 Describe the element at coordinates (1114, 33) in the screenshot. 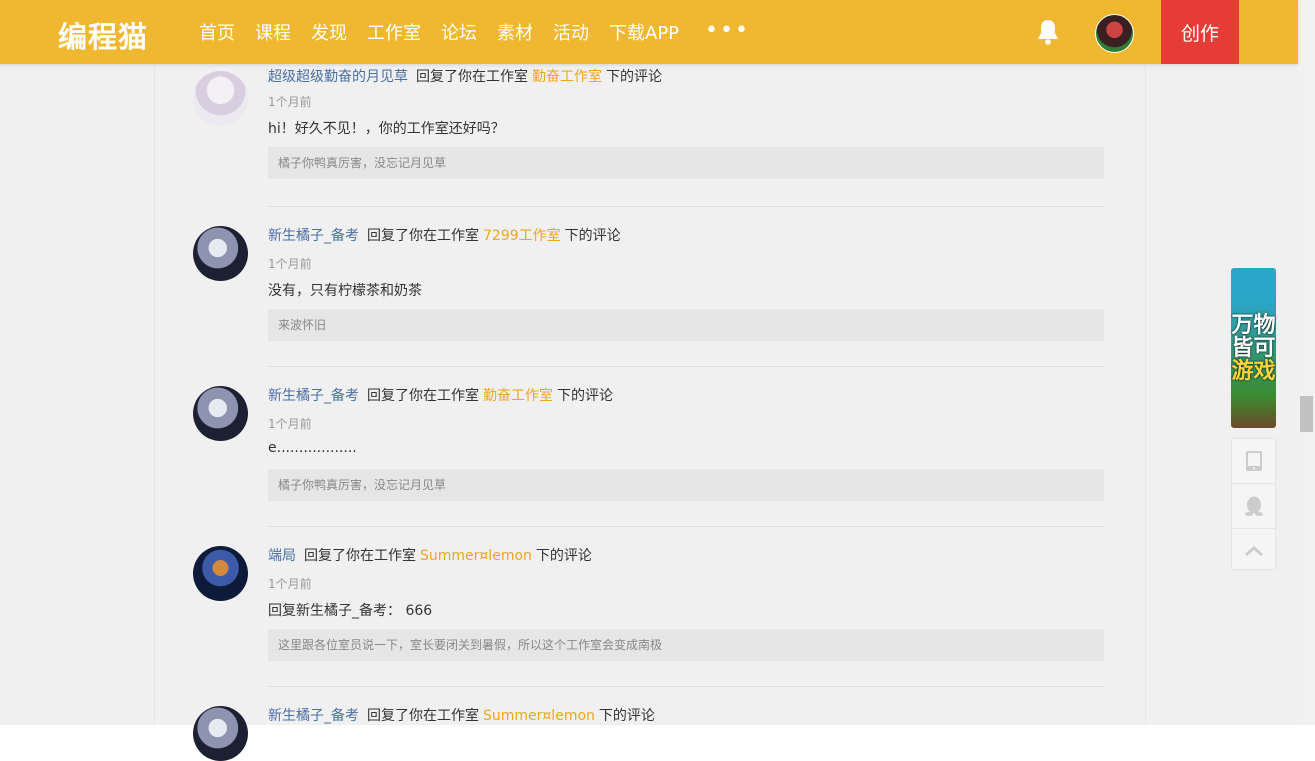

I see `user-avatar` at that location.